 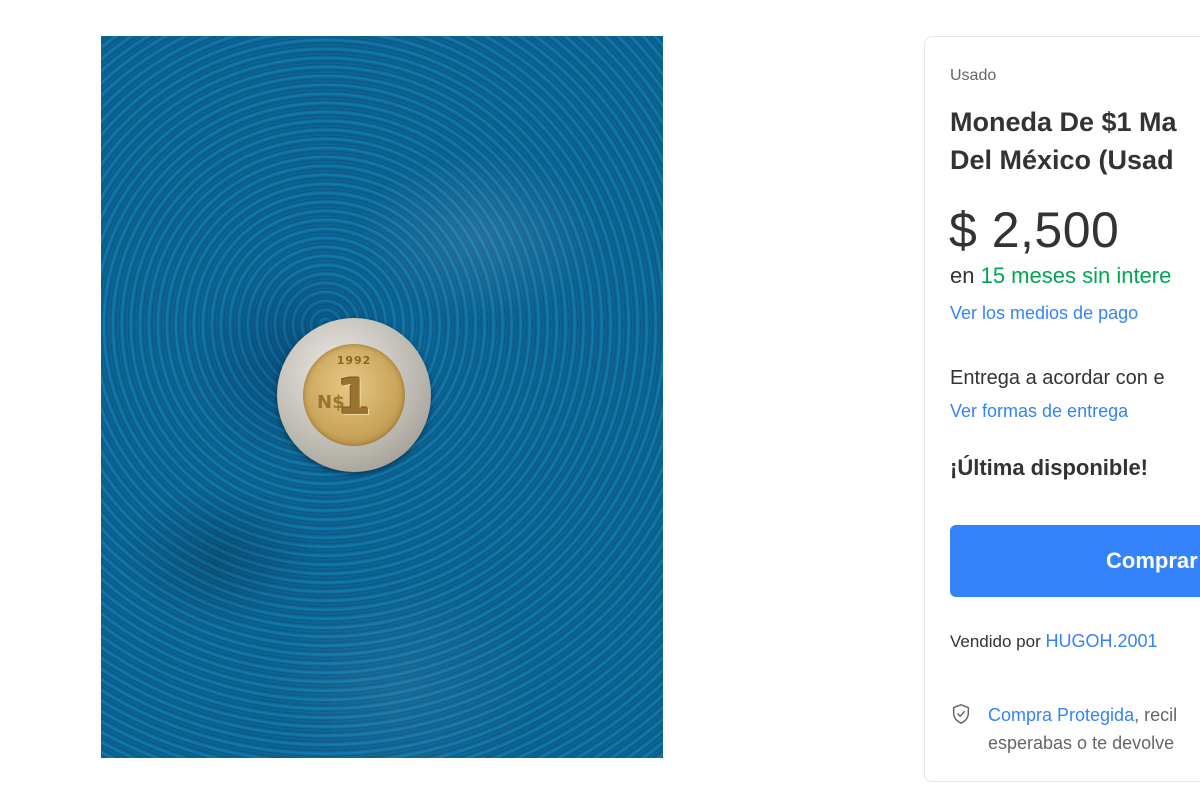 I want to click on seller-prefix: Vendido por, so click(x=995, y=641).